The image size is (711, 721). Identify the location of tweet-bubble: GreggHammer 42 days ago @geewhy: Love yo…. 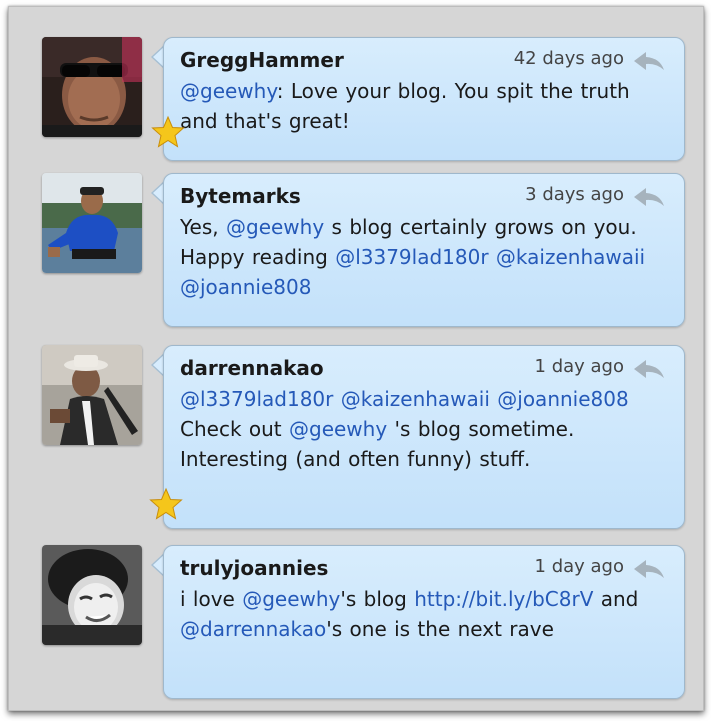
(424, 99).